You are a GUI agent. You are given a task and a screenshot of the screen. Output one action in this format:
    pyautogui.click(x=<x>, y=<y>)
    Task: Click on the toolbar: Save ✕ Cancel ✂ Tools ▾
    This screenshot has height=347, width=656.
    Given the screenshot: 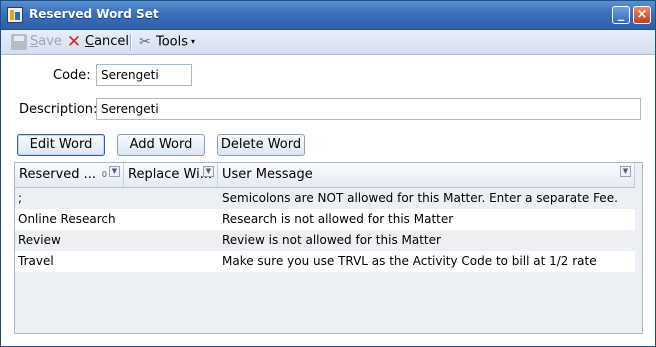 What is the action you would take?
    pyautogui.click(x=328, y=42)
    